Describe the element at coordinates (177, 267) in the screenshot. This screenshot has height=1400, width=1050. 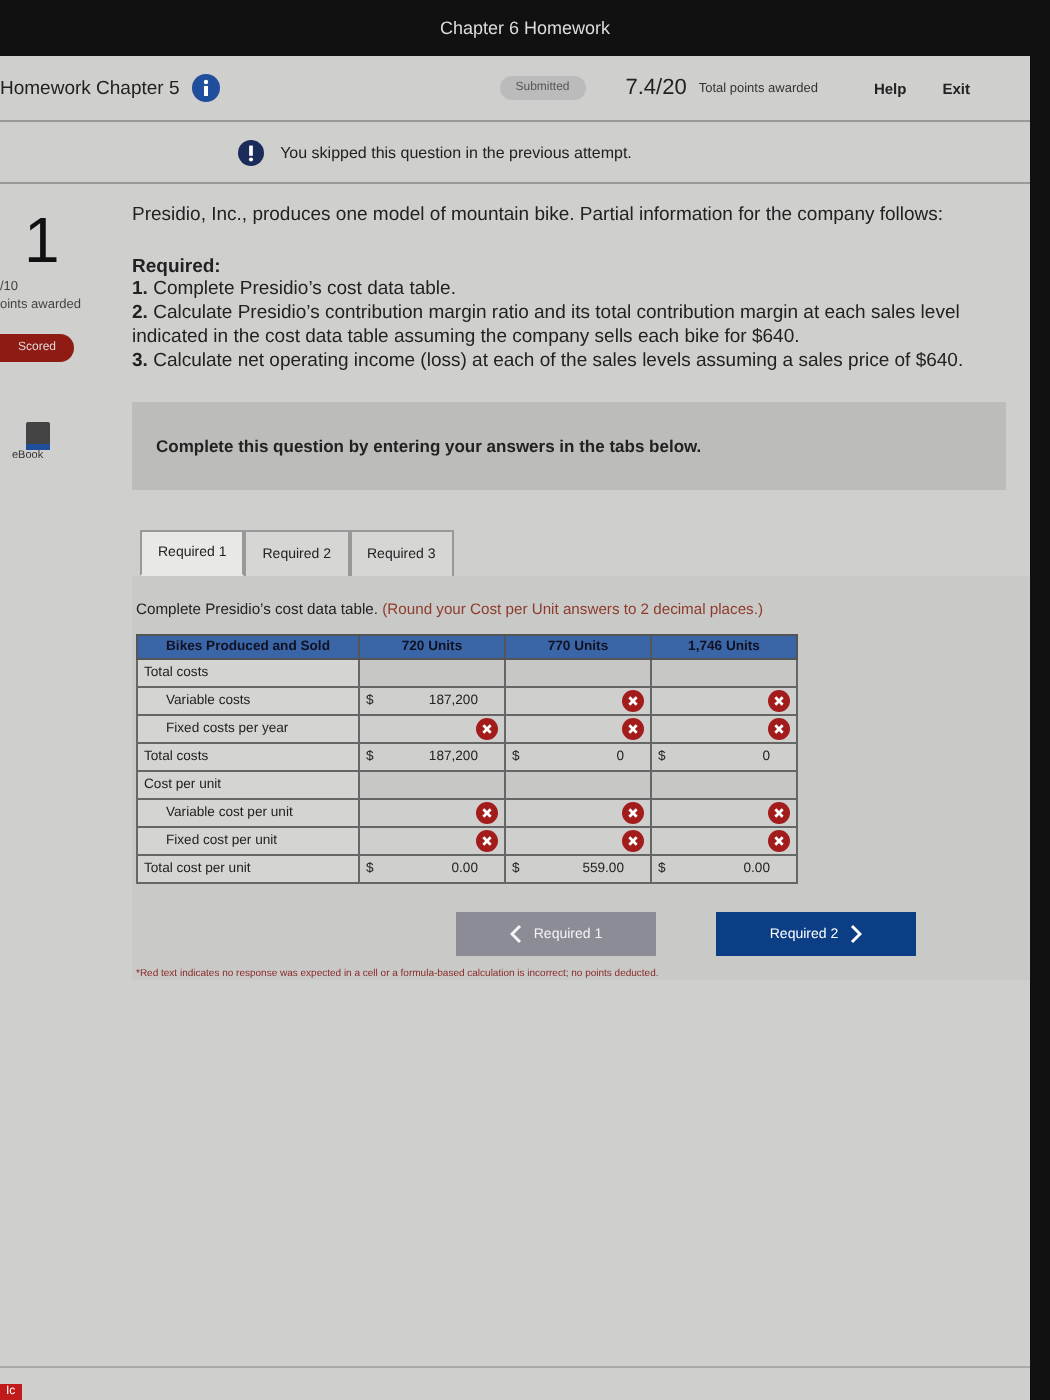
I see `required-heading: Required:` at that location.